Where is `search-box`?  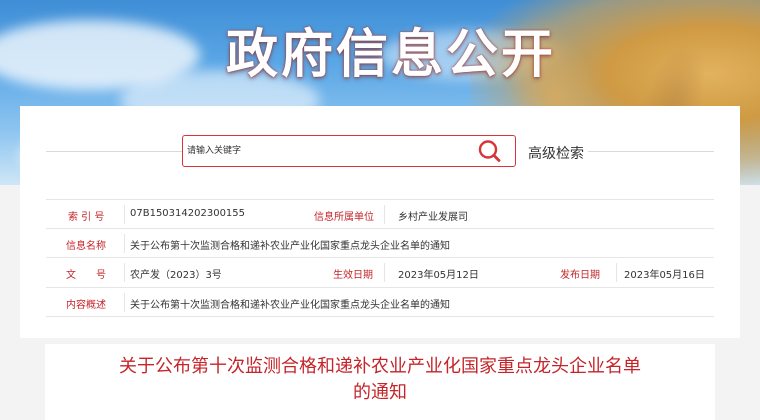 search-box is located at coordinates (349, 151).